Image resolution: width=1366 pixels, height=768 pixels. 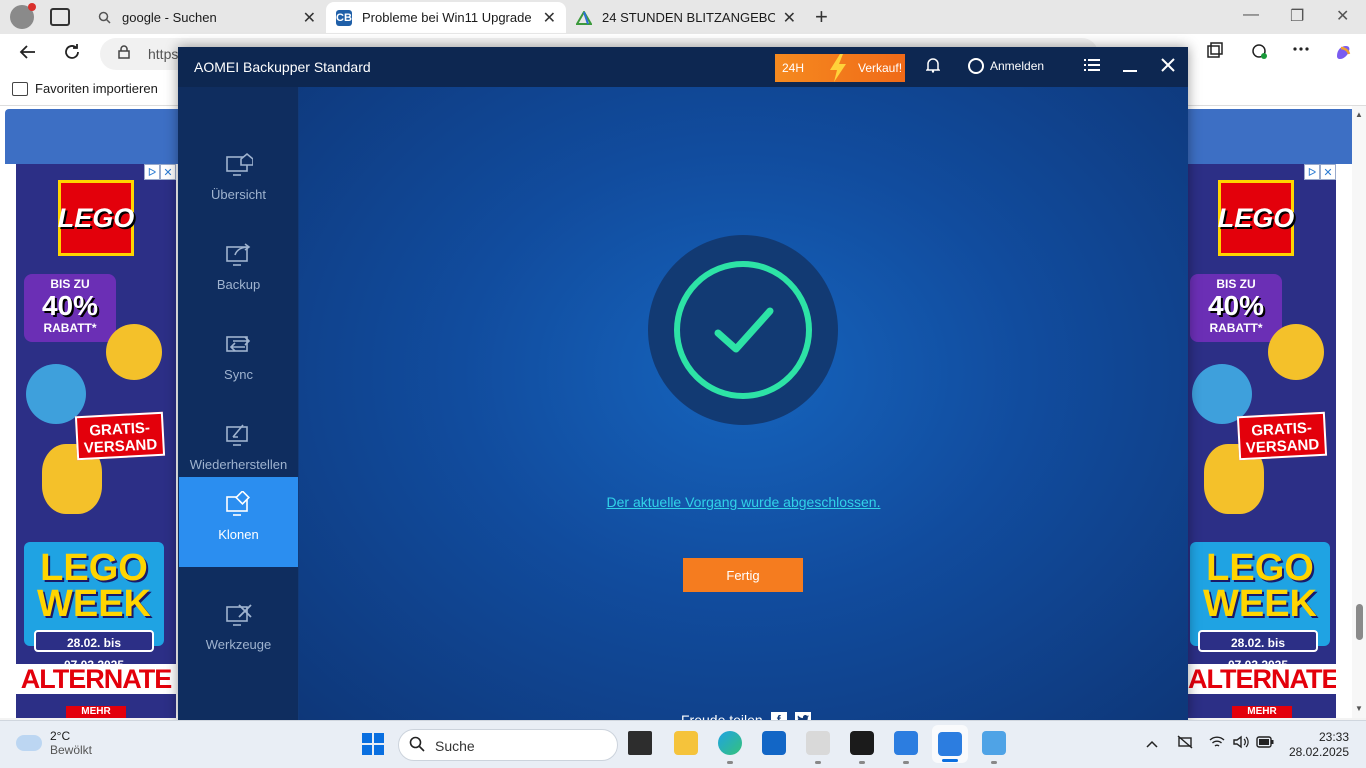 What do you see at coordinates (1251, 15) in the screenshot?
I see `window-minimize-button: —` at bounding box center [1251, 15].